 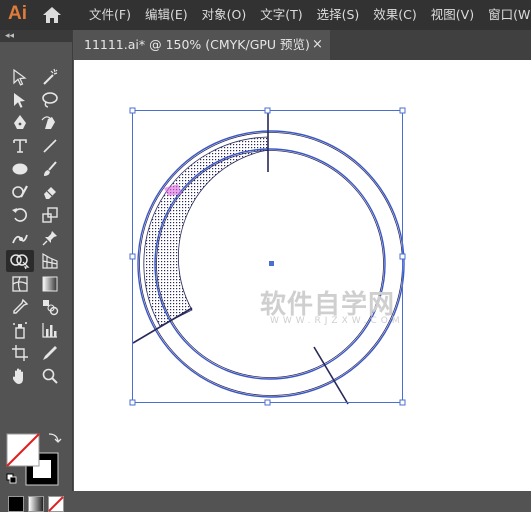 I want to click on mesh-icon, so click(x=20, y=284).